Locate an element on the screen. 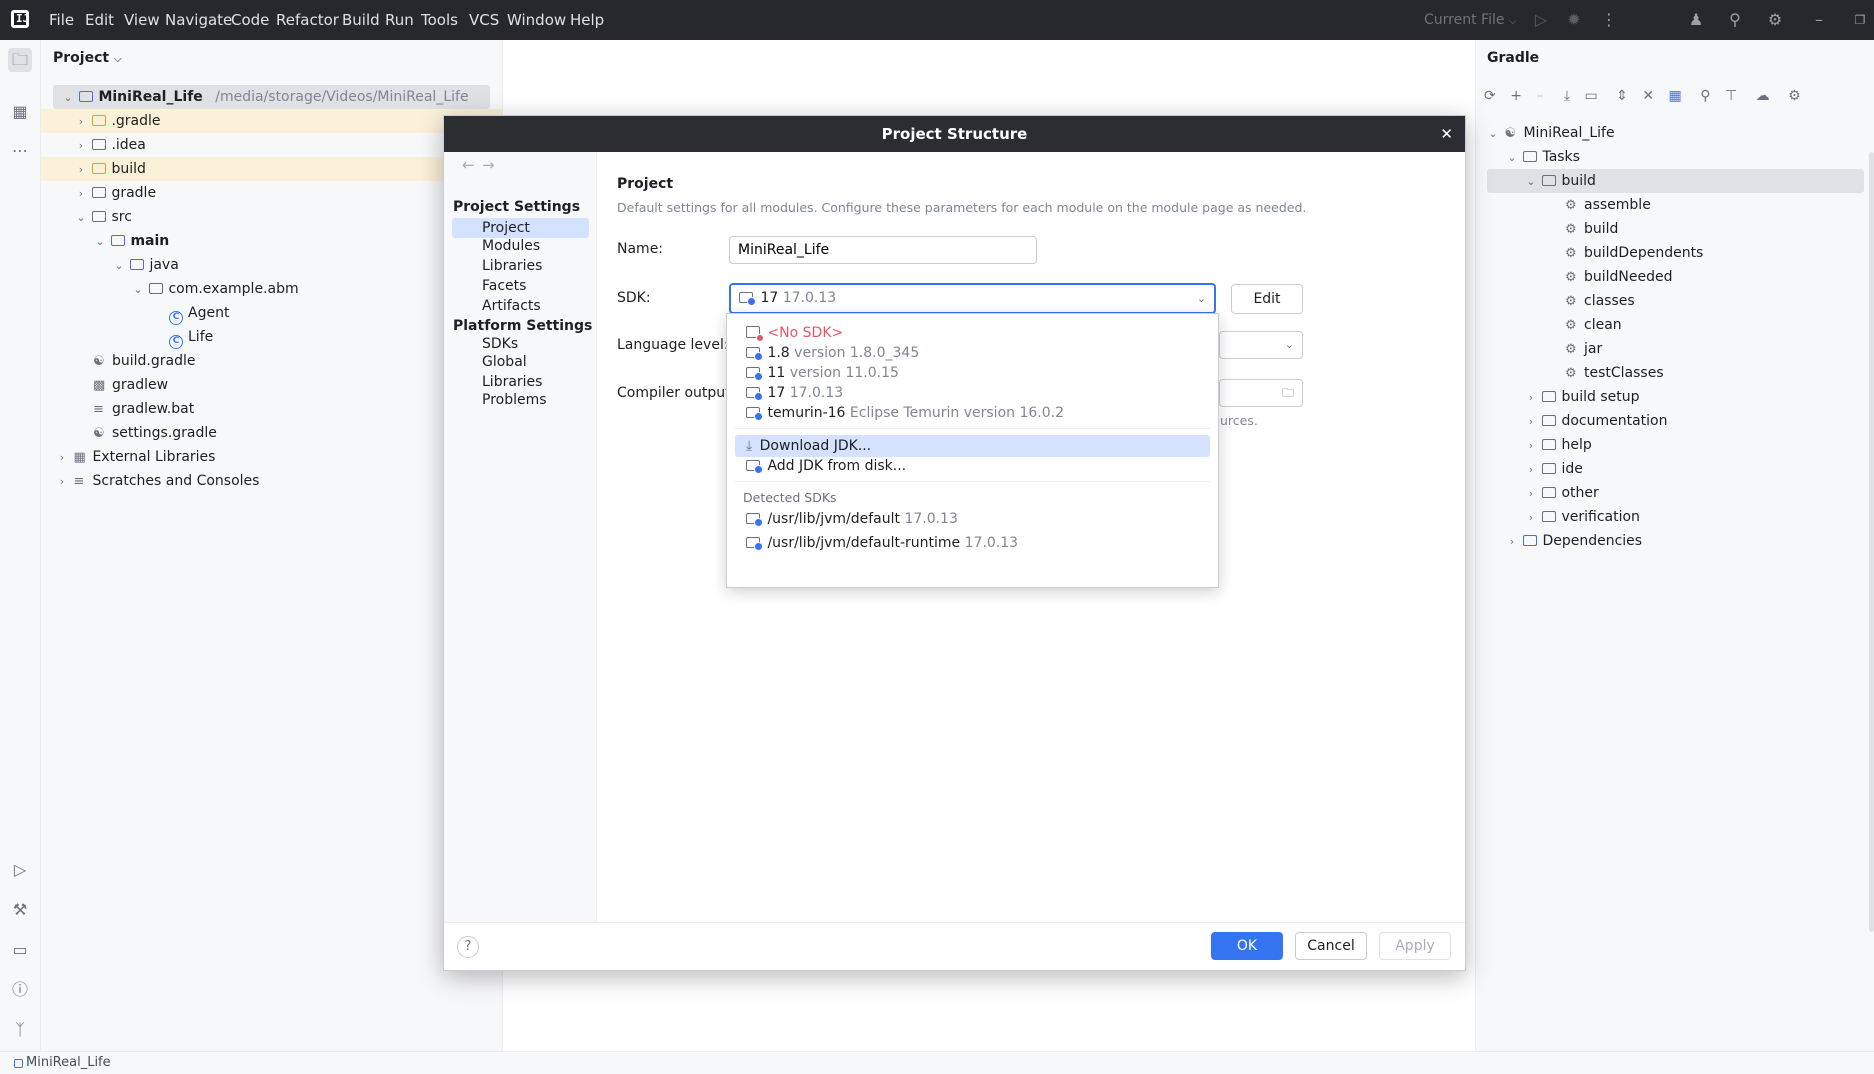 The width and height of the screenshot is (1874, 1074). nav-item-project: Project is located at coordinates (520, 228).